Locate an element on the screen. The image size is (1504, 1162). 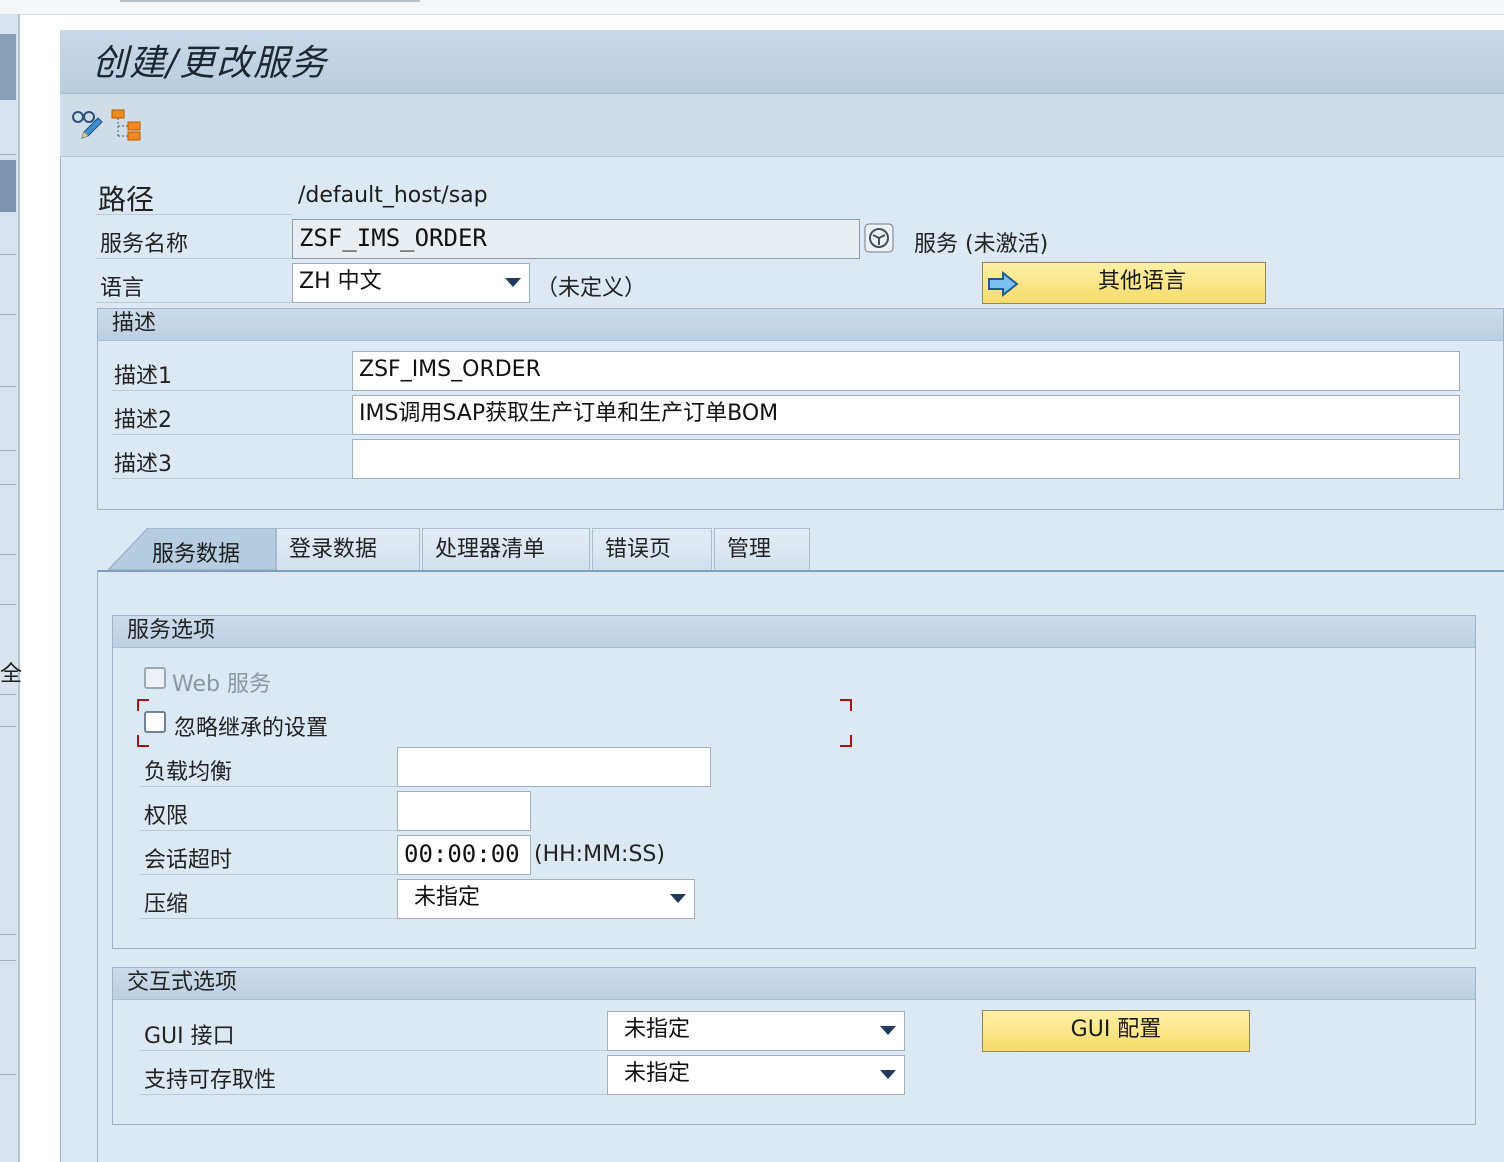
auth-field is located at coordinates (464, 811).